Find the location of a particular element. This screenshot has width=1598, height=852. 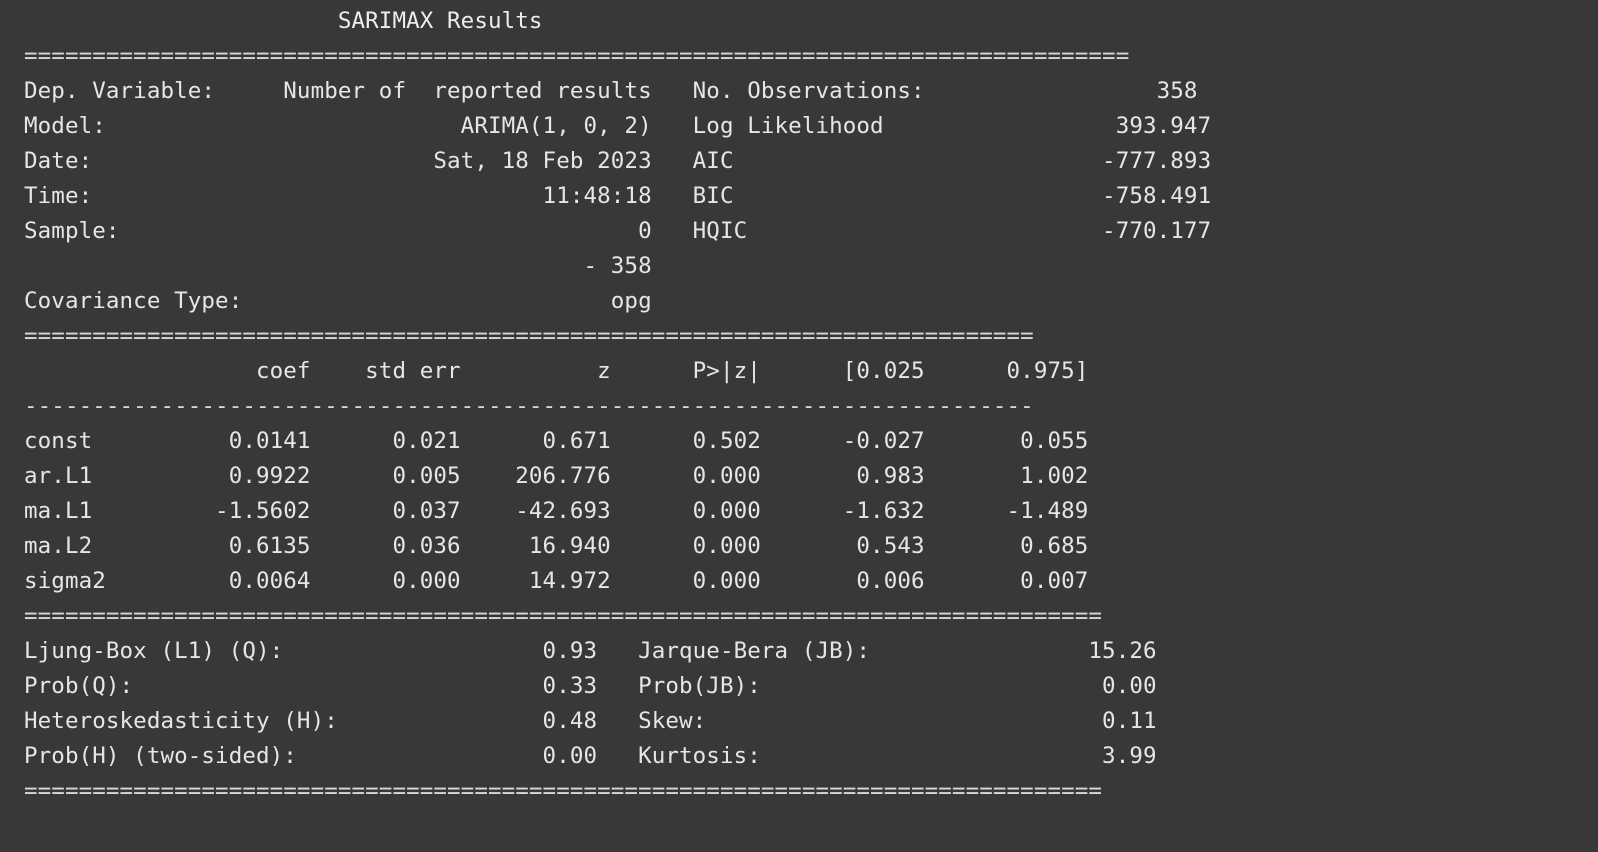

diagnostics-row: Prob(Q): 0.33 Prob(JB): 0.00 is located at coordinates (590, 686).